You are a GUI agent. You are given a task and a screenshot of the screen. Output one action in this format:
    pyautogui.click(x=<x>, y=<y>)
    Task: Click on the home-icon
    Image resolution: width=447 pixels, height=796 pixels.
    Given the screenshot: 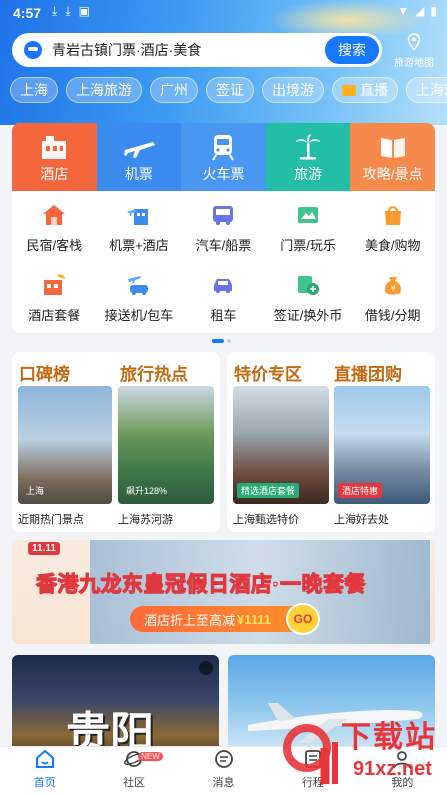 What is the action you would take?
    pyautogui.click(x=44, y=758)
    